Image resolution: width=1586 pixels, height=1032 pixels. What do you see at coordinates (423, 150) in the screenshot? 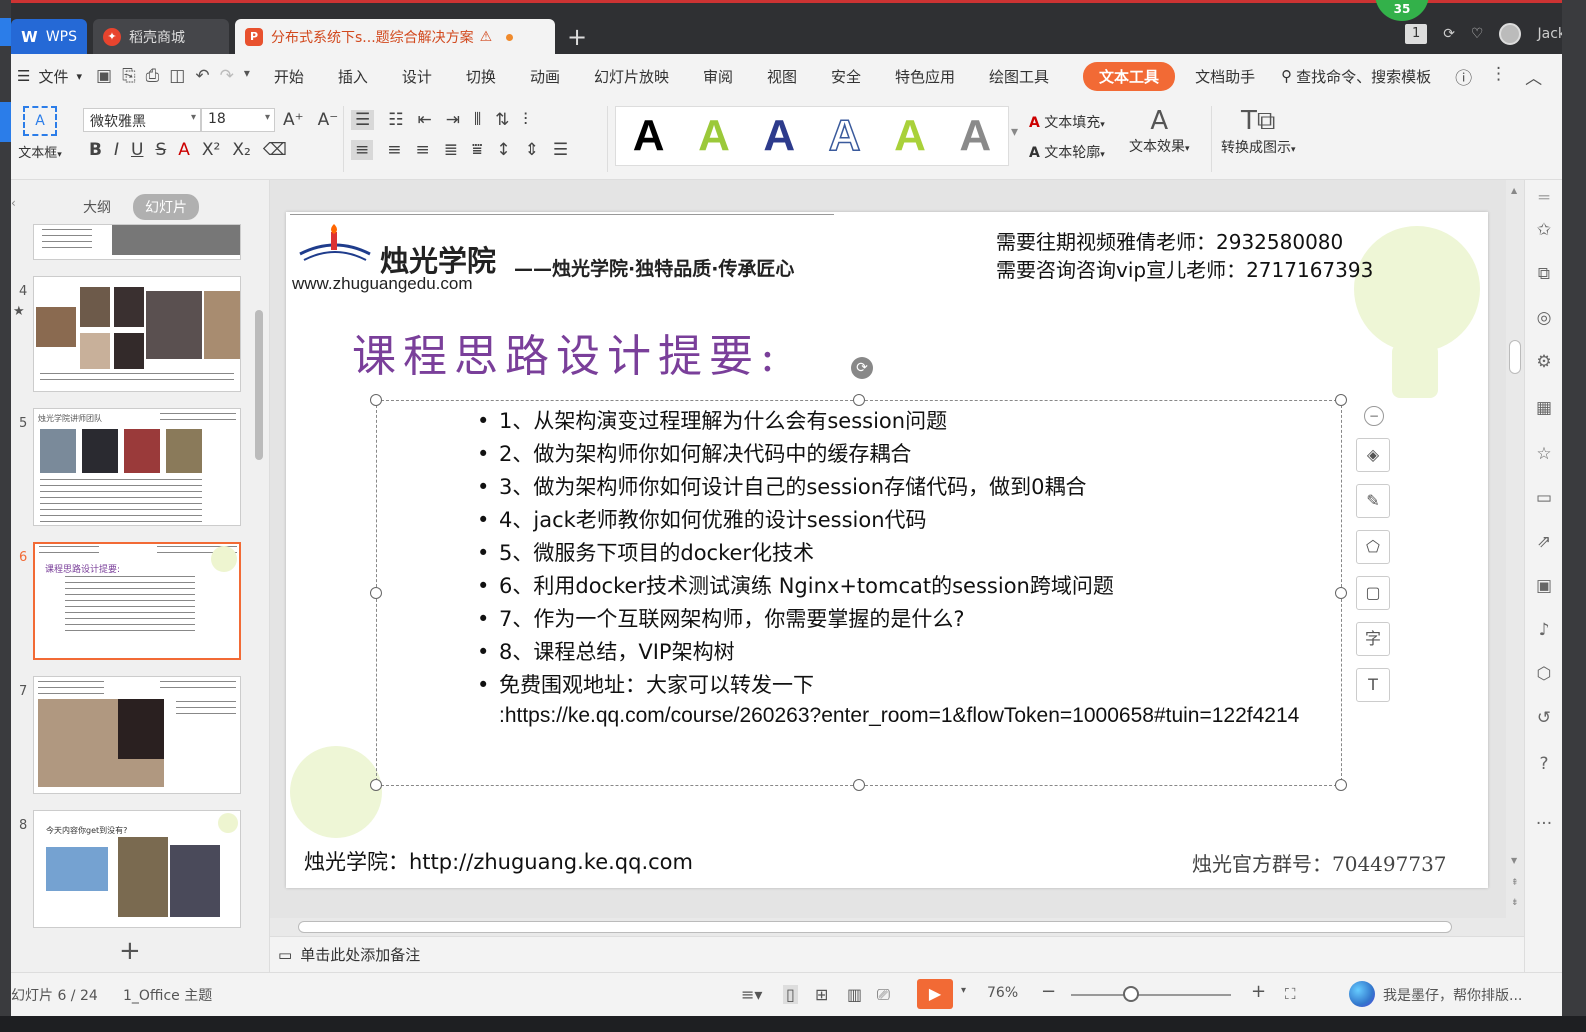
I see `align-right-icon: ≡` at bounding box center [423, 150].